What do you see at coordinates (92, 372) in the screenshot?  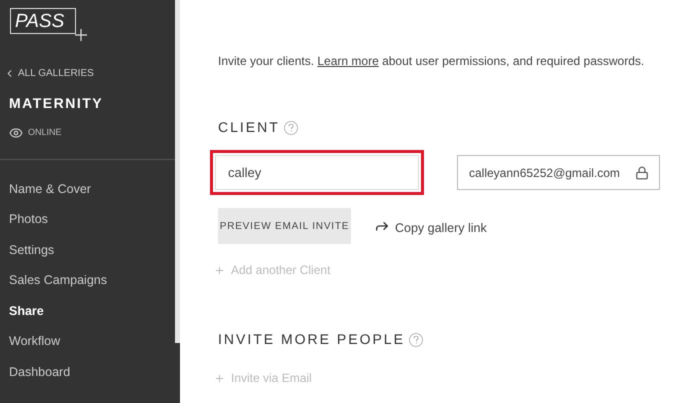 I see `nav-item: Dashboard` at bounding box center [92, 372].